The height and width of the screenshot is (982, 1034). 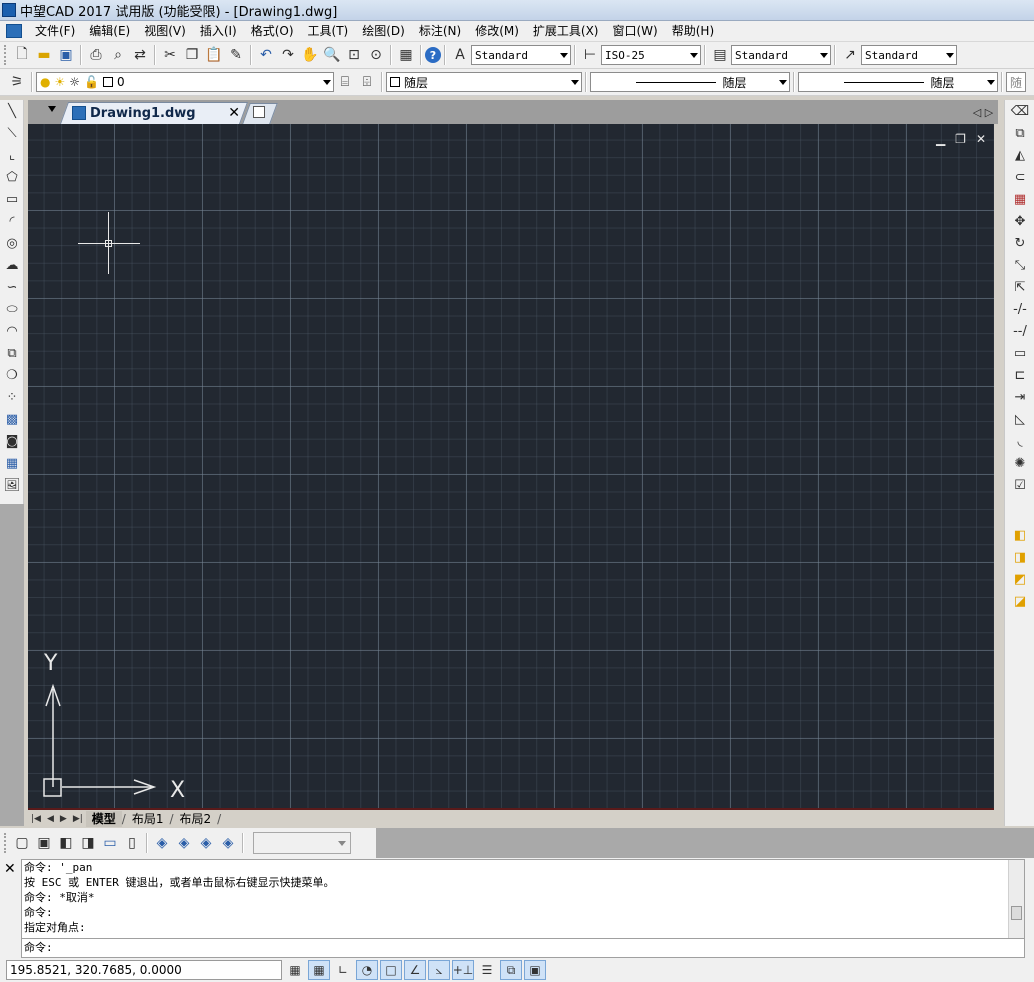 What do you see at coordinates (14, 31) in the screenshot?
I see `document-menu-icon` at bounding box center [14, 31].